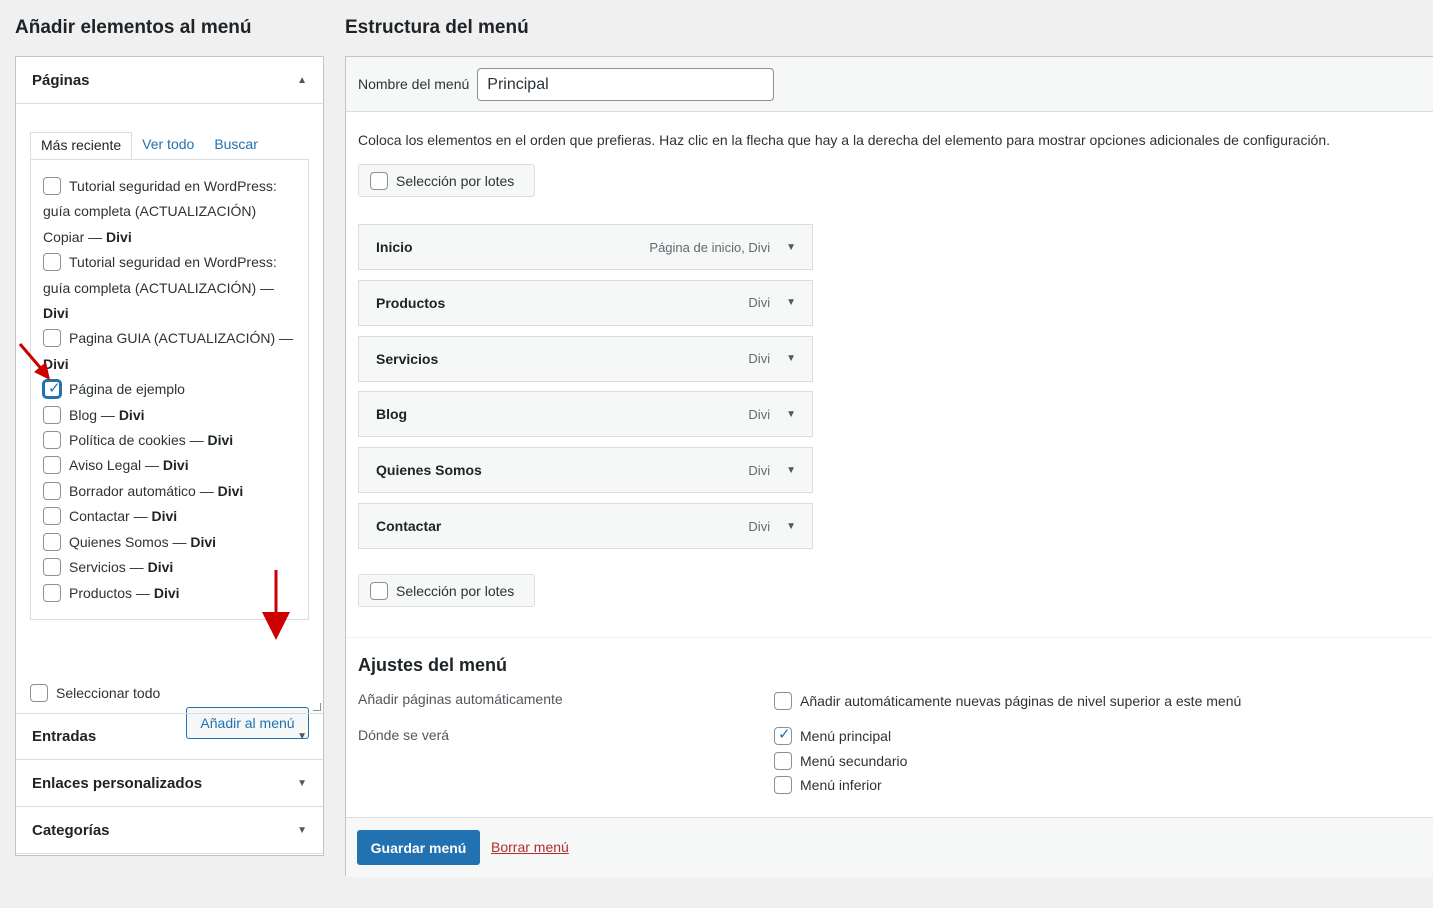 The image size is (1433, 908). Describe the element at coordinates (169, 440) in the screenshot. I see `page-checklist-item: Política de cookies — Divi` at that location.